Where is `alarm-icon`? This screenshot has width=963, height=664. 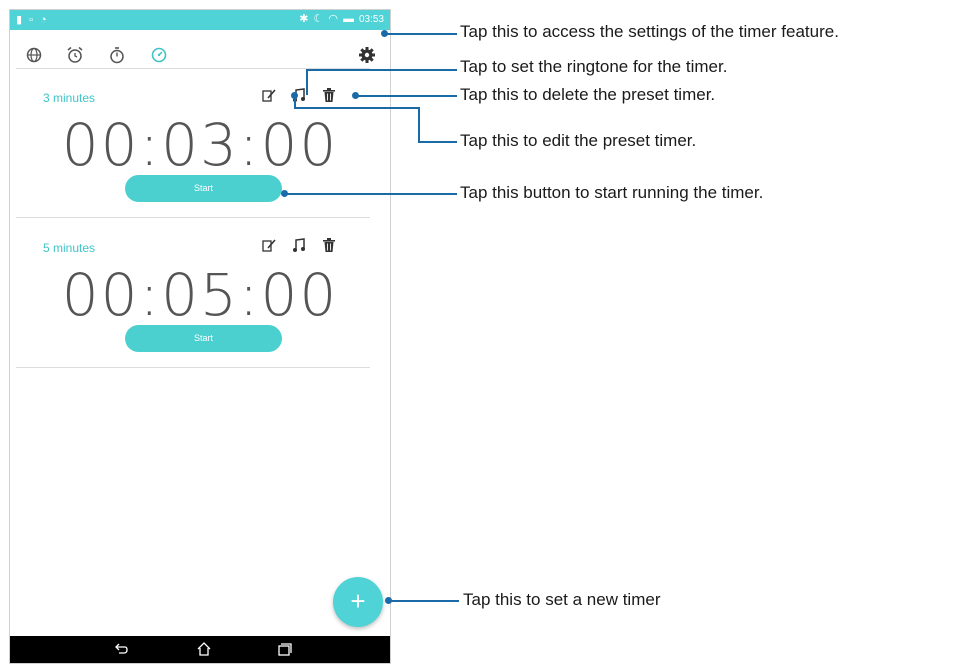 alarm-icon is located at coordinates (75, 54).